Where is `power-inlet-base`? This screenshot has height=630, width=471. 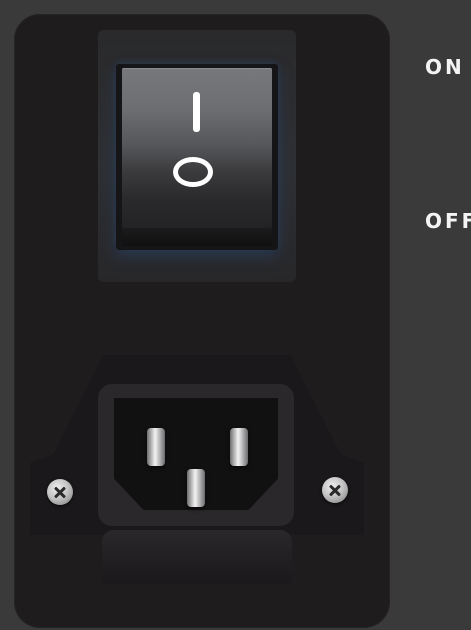
power-inlet-base is located at coordinates (197, 557).